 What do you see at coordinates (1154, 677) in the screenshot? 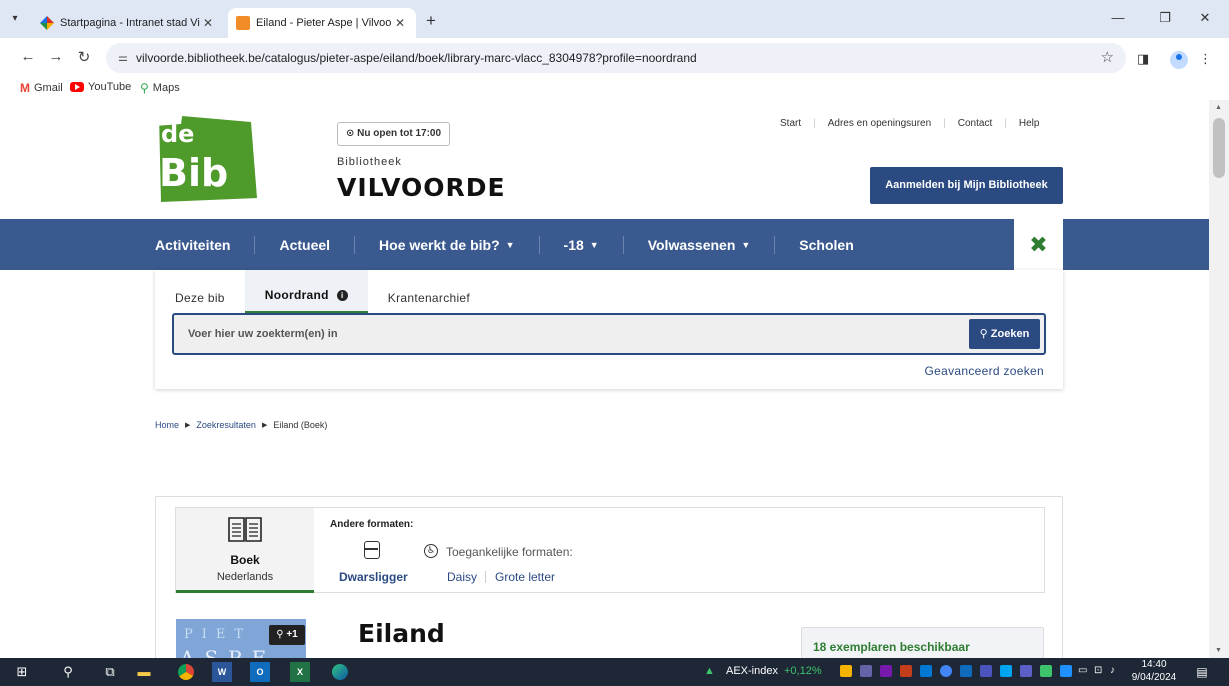
I see `clock-date: 9/04/2024` at bounding box center [1154, 677].